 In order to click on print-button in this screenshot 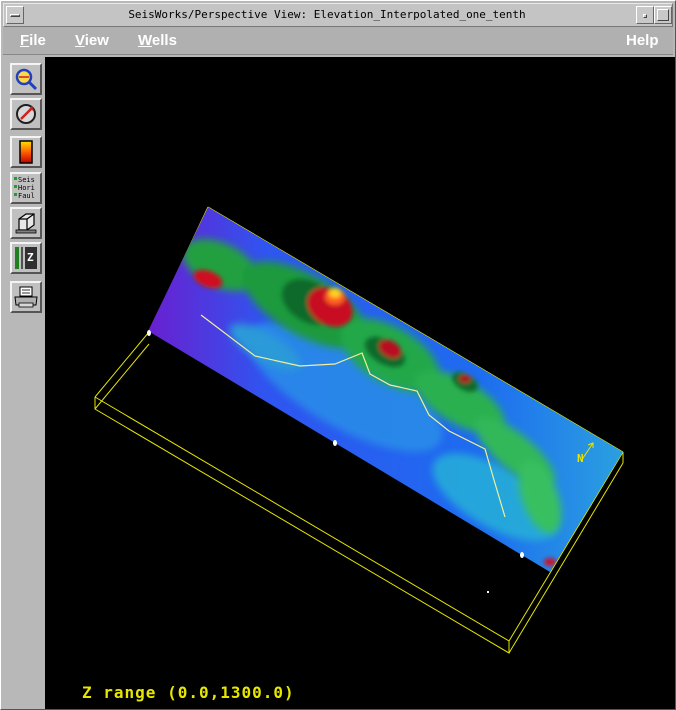, I will do `click(26, 297)`.